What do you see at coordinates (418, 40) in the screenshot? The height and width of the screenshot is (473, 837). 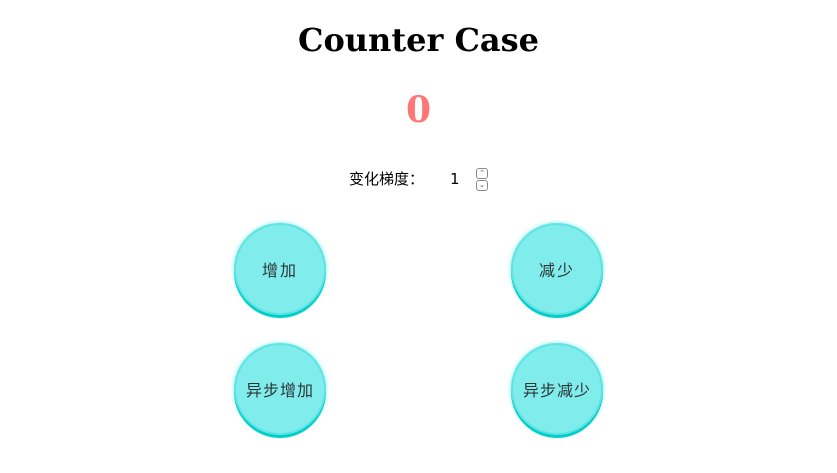 I see `page-title: Counter Case` at bounding box center [418, 40].